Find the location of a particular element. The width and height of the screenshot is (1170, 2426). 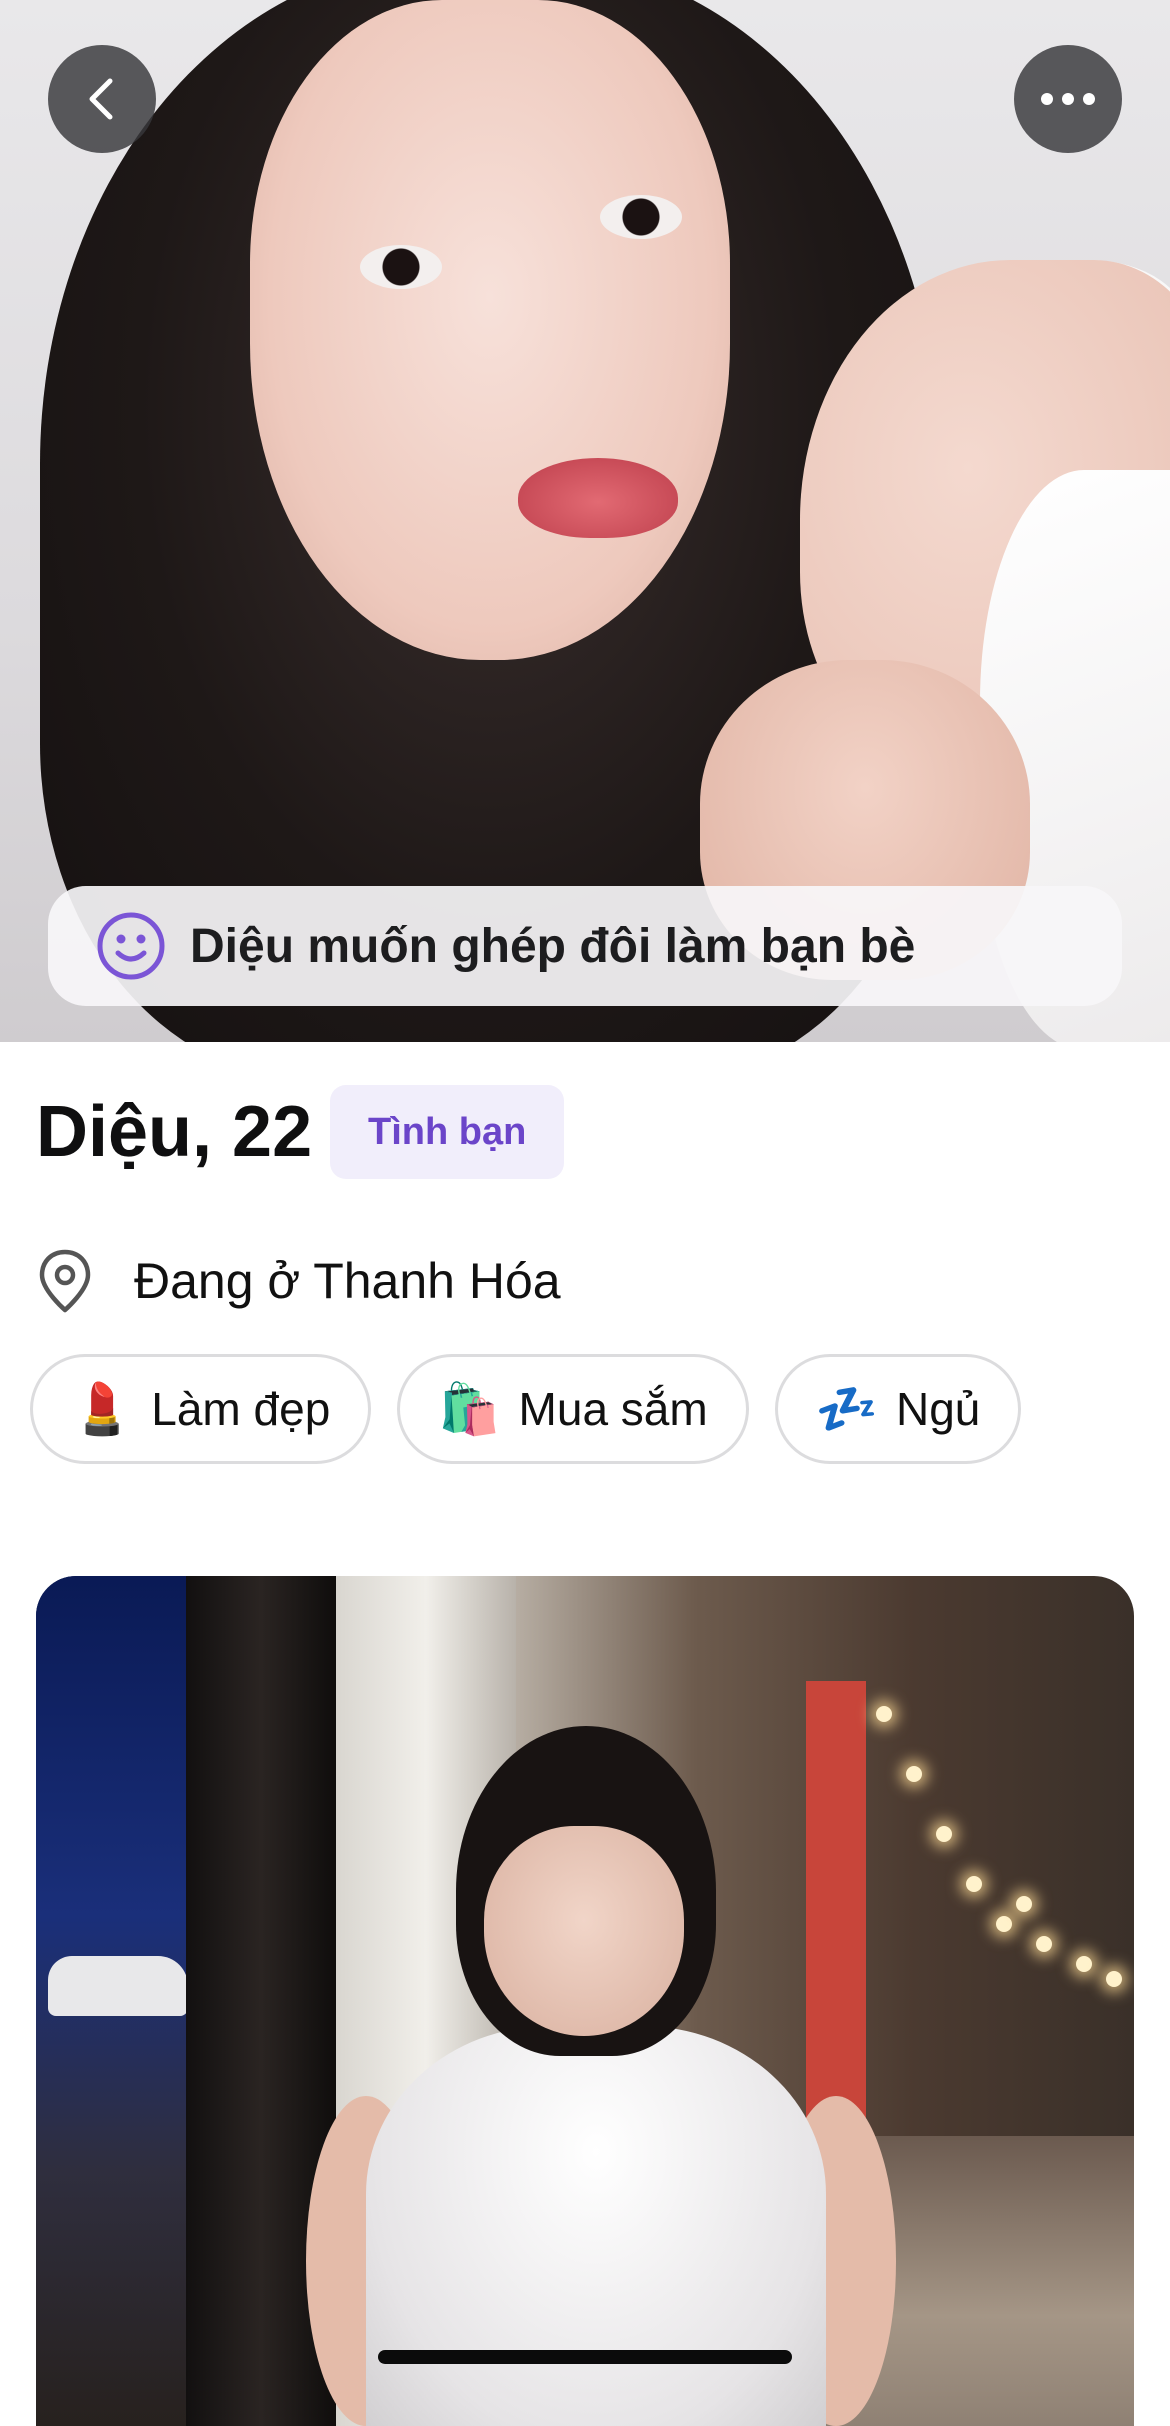

back-button is located at coordinates (102, 99).